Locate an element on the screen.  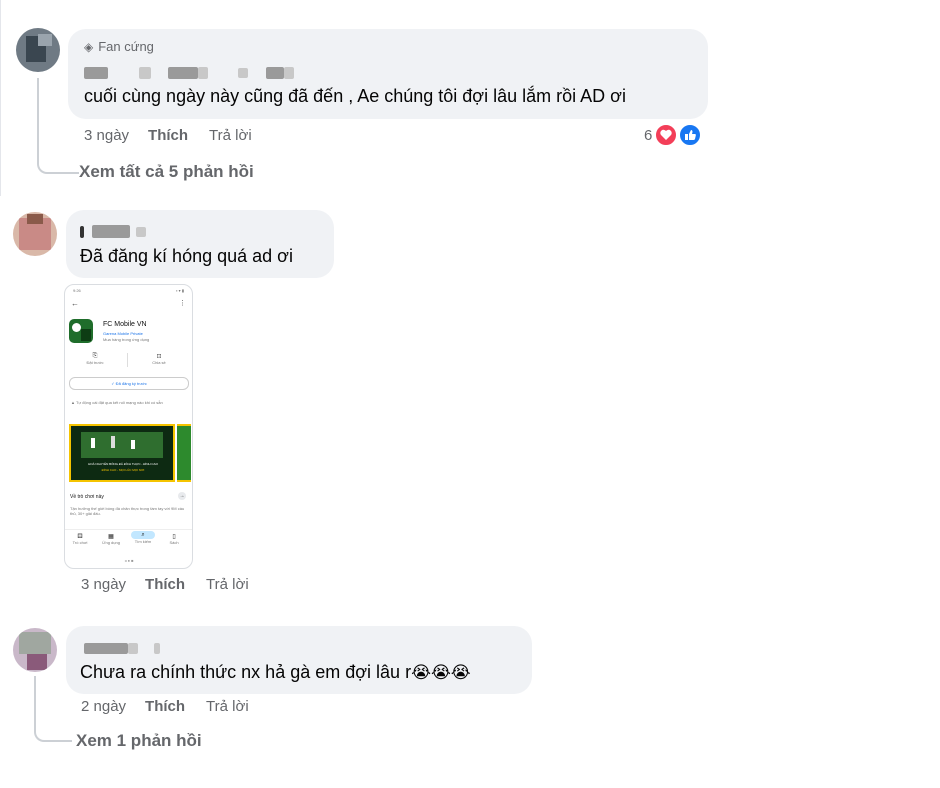
badge: ◈ Fan cứng is located at coordinates (119, 46).